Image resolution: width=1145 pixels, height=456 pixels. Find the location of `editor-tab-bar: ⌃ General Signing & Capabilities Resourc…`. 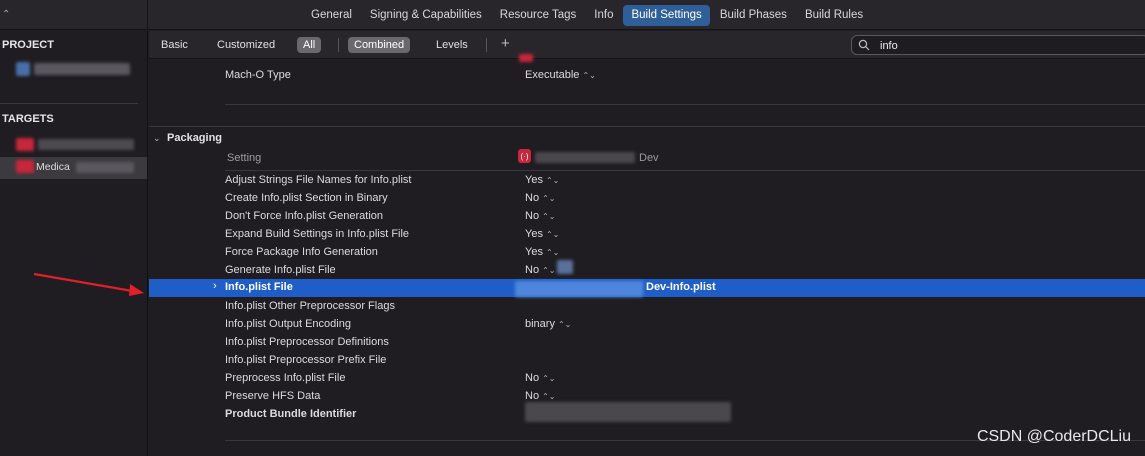

editor-tab-bar: ⌃ General Signing & Capabilities Resourc… is located at coordinates (572, 15).